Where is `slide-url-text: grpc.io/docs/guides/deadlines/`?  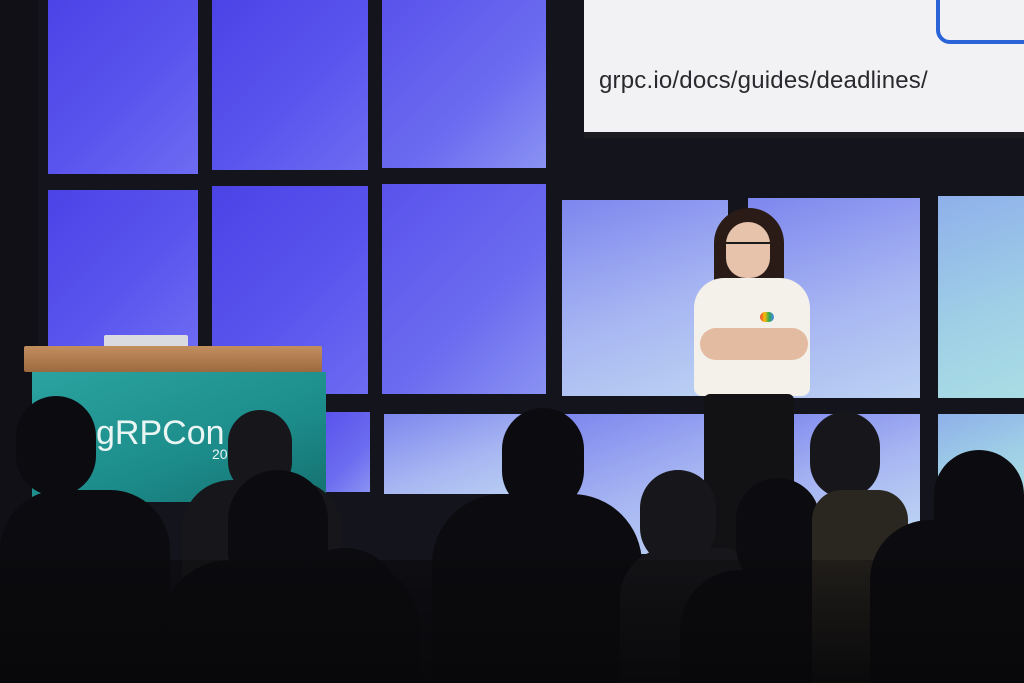 slide-url-text: grpc.io/docs/guides/deadlines/ is located at coordinates (763, 80).